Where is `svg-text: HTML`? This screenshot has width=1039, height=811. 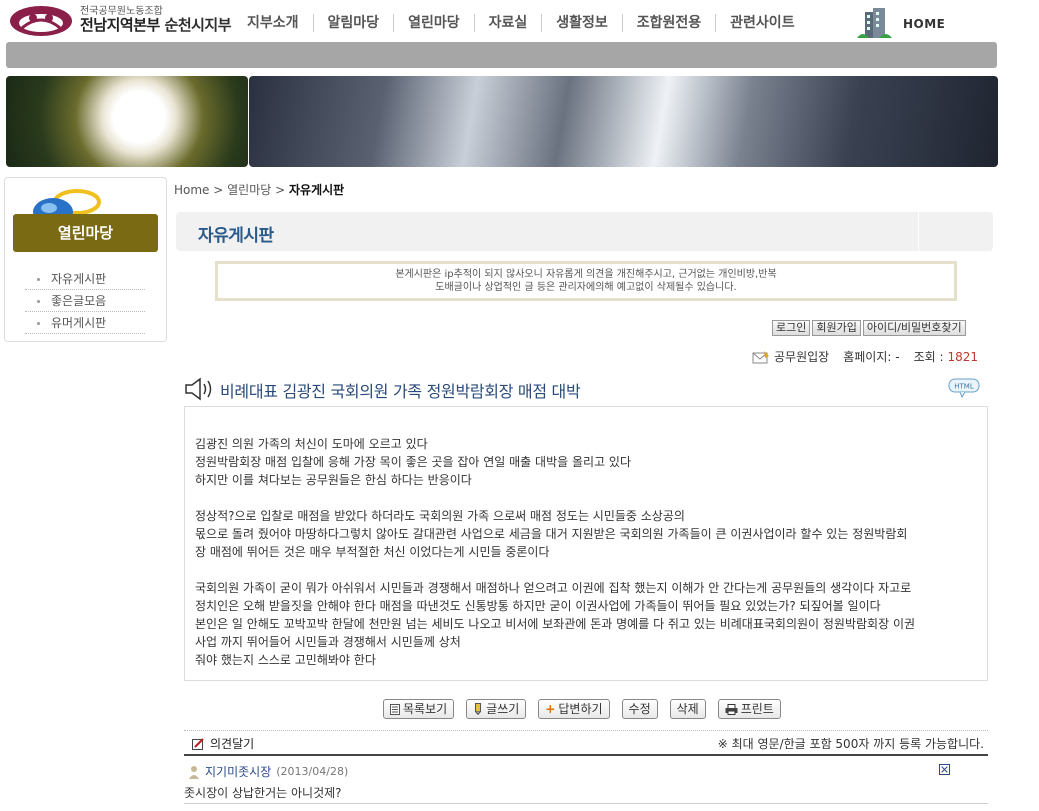
svg-text: HTML is located at coordinates (964, 387).